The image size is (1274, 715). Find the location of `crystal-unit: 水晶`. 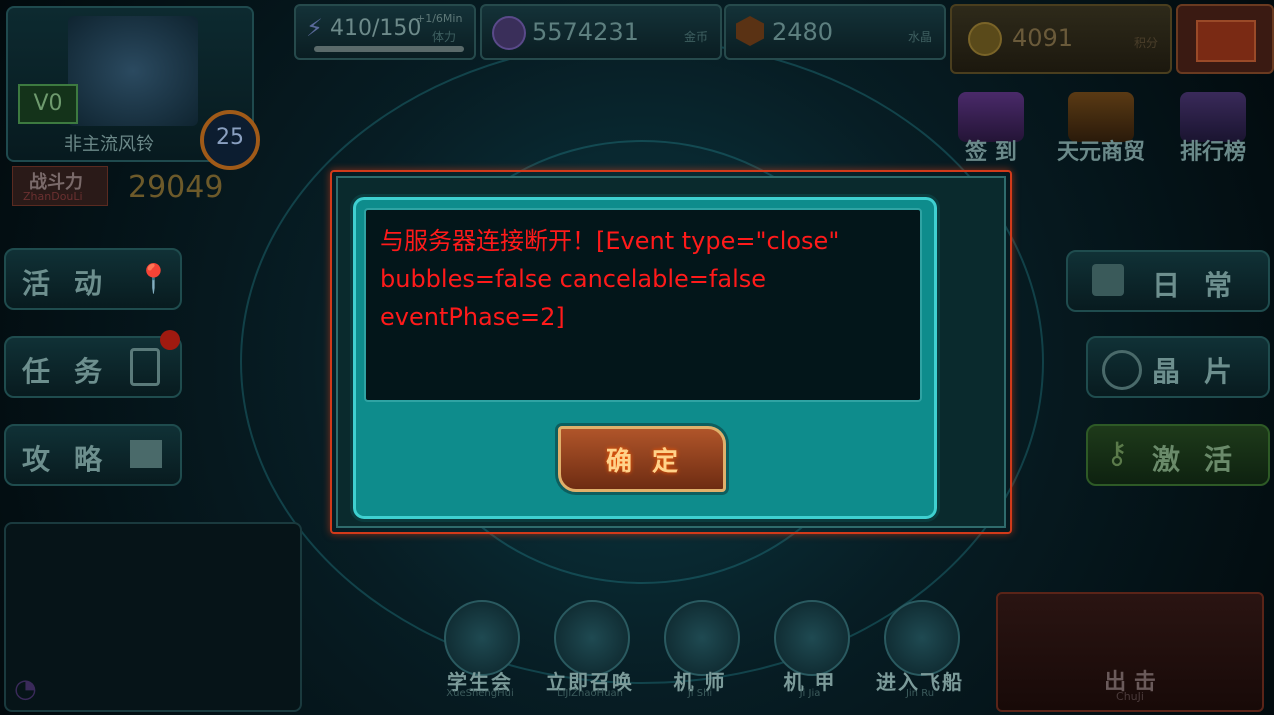

crystal-unit: 水晶 is located at coordinates (919, 37).